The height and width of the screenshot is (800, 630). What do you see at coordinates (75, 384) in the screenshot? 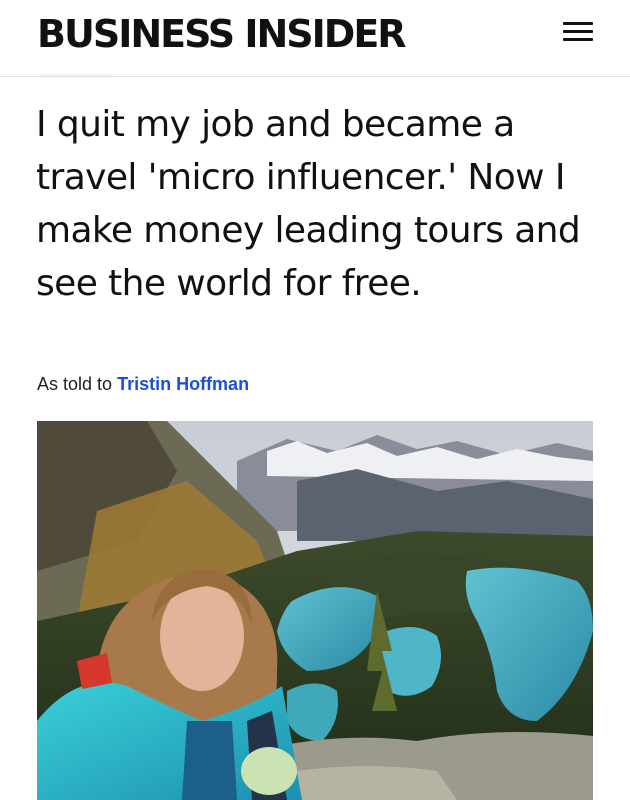
I see `byline-prefix: As told to` at bounding box center [75, 384].